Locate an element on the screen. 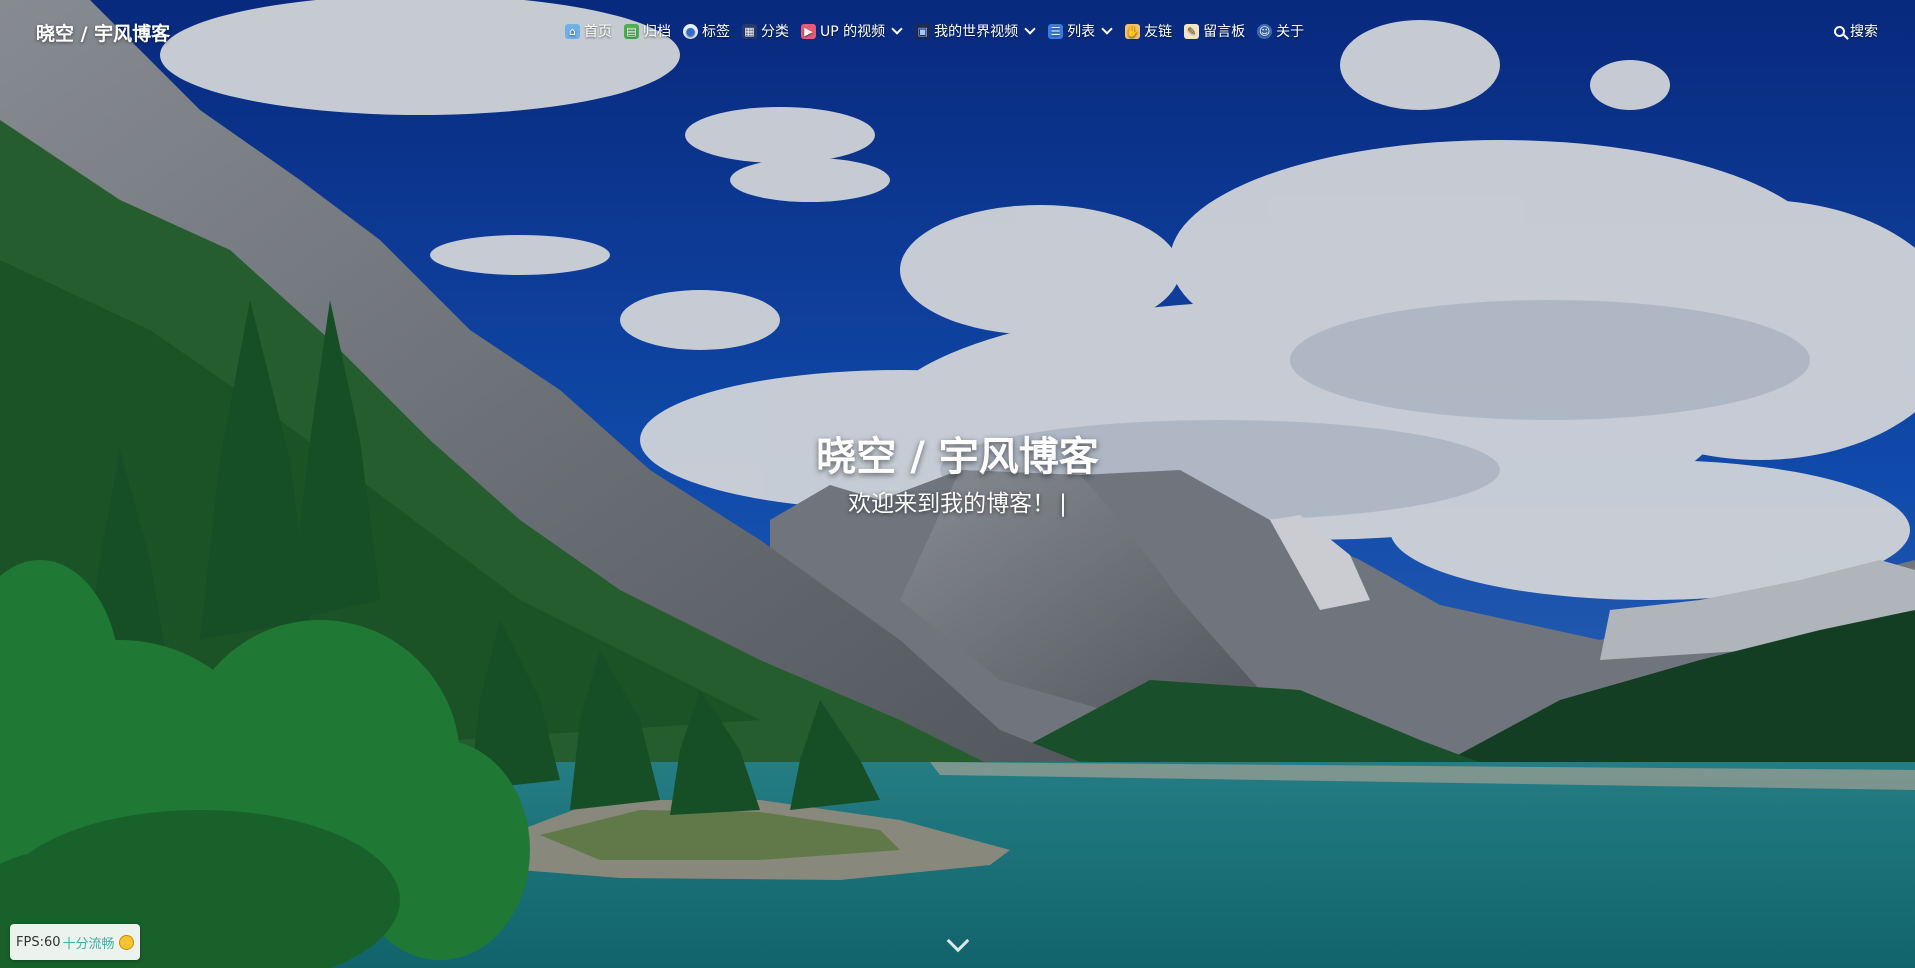  nav-item-label: 关于 is located at coordinates (1290, 32).